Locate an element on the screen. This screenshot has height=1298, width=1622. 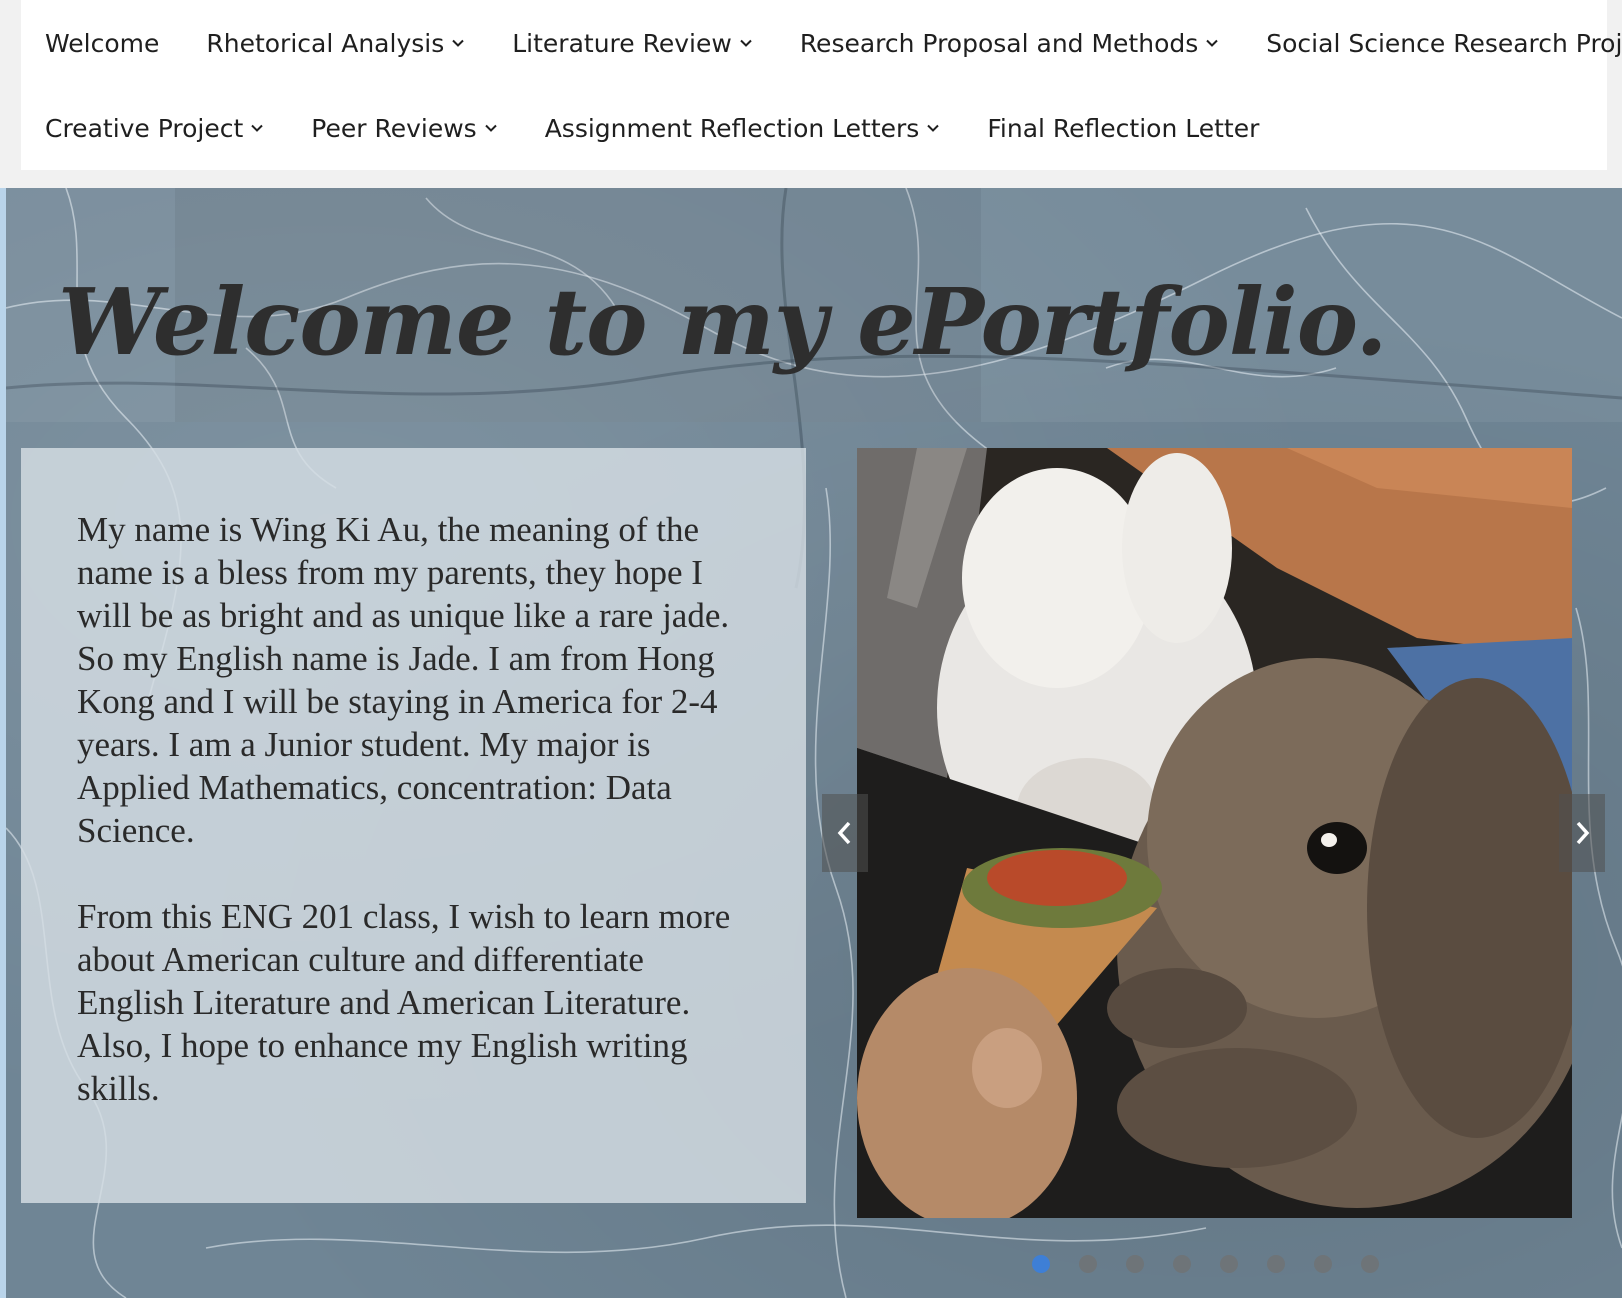
slideshow-next-button is located at coordinates (1582, 833).